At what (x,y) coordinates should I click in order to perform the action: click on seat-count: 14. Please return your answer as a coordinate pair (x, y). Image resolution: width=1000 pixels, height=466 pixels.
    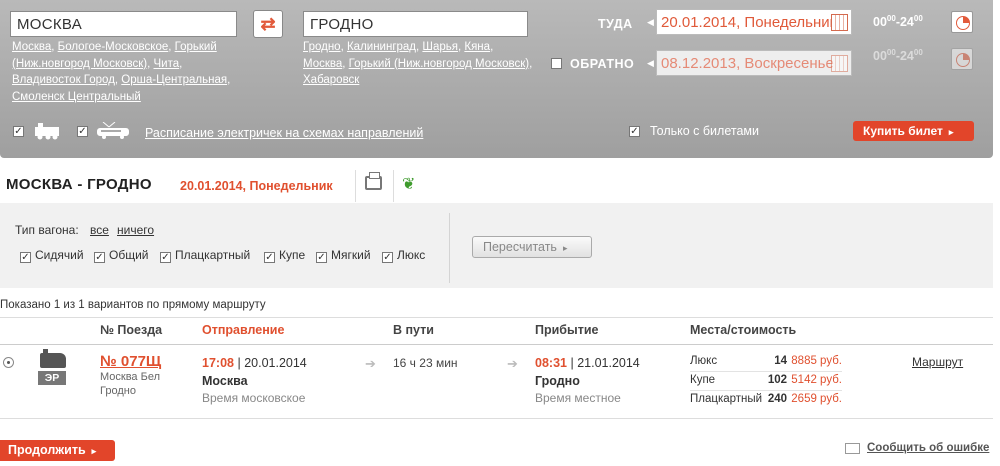
    Looking at the image, I should click on (780, 361).